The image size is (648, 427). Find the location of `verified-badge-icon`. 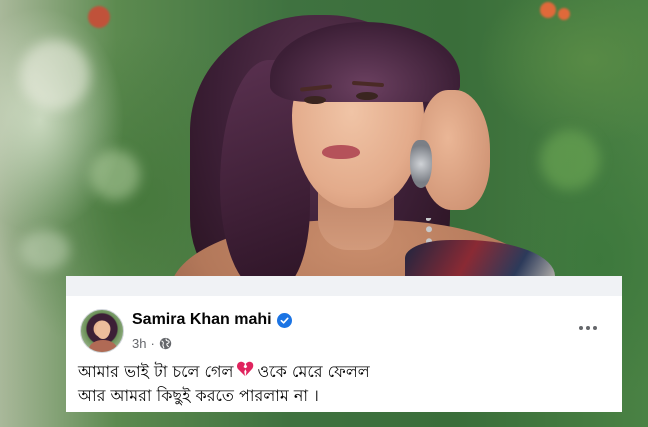

verified-badge-icon is located at coordinates (284, 320).